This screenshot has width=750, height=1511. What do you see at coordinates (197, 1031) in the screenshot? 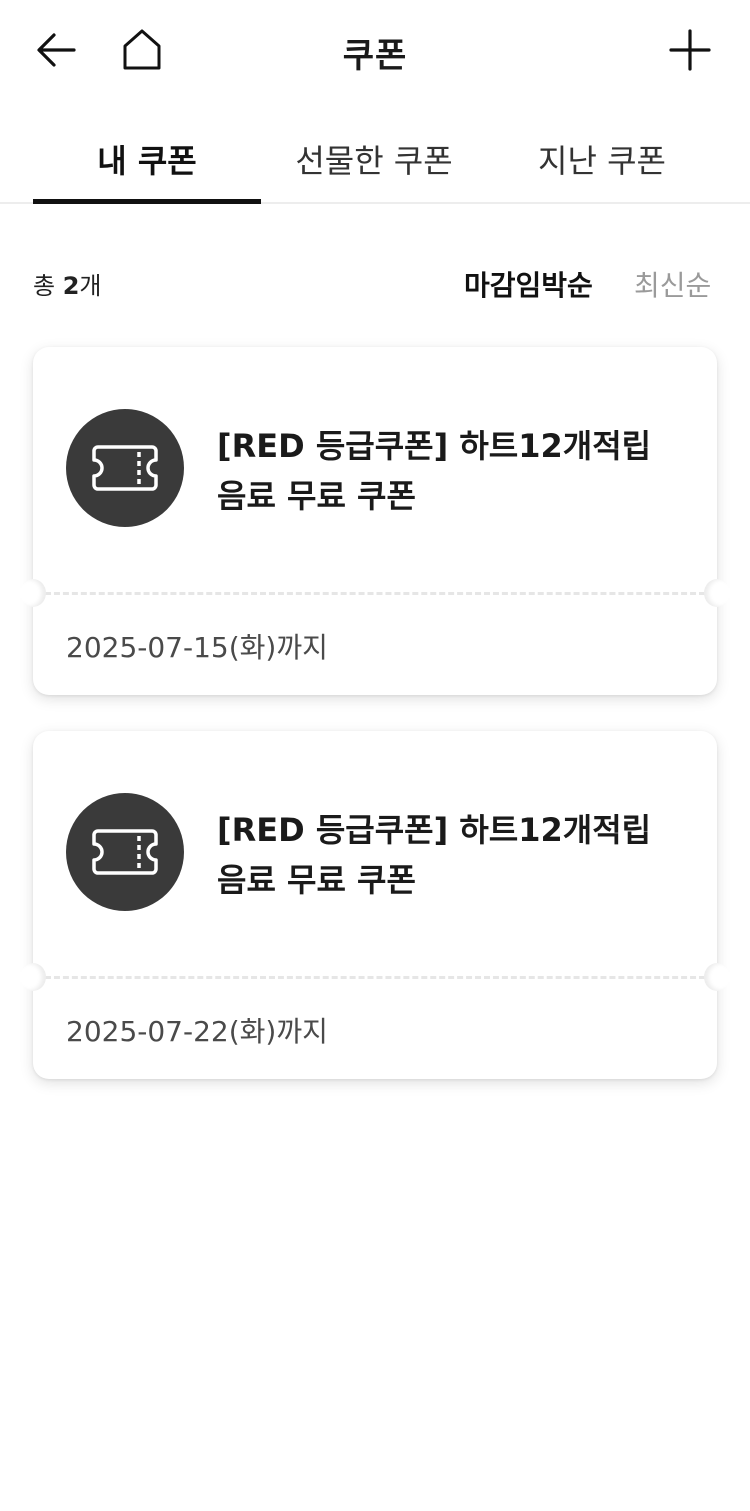
I see `coupon-expiry: 2025-07-22(화)까지` at bounding box center [197, 1031].